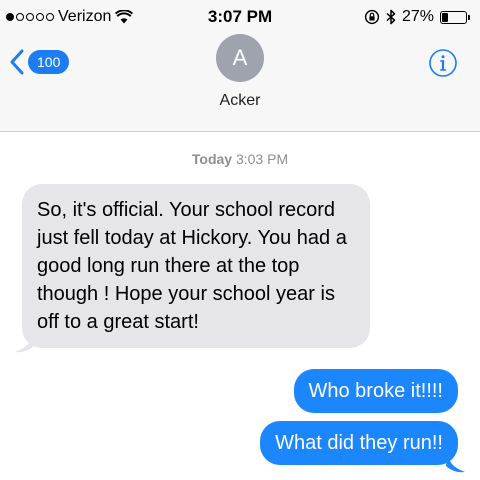  What do you see at coordinates (445, 17) in the screenshot?
I see `battery-level-fill` at bounding box center [445, 17].